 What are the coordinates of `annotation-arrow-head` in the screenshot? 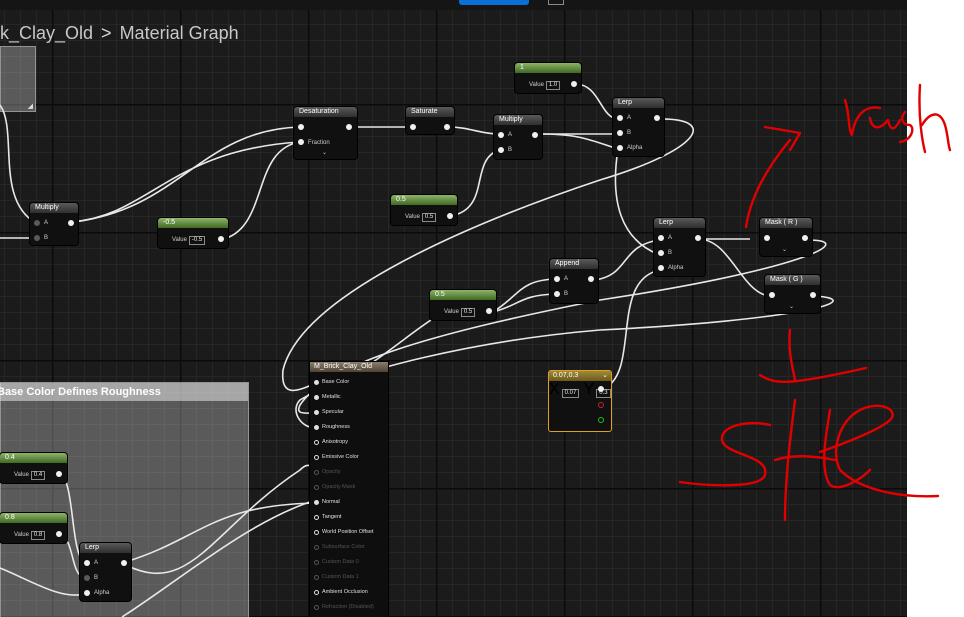 It's located at (782, 138).